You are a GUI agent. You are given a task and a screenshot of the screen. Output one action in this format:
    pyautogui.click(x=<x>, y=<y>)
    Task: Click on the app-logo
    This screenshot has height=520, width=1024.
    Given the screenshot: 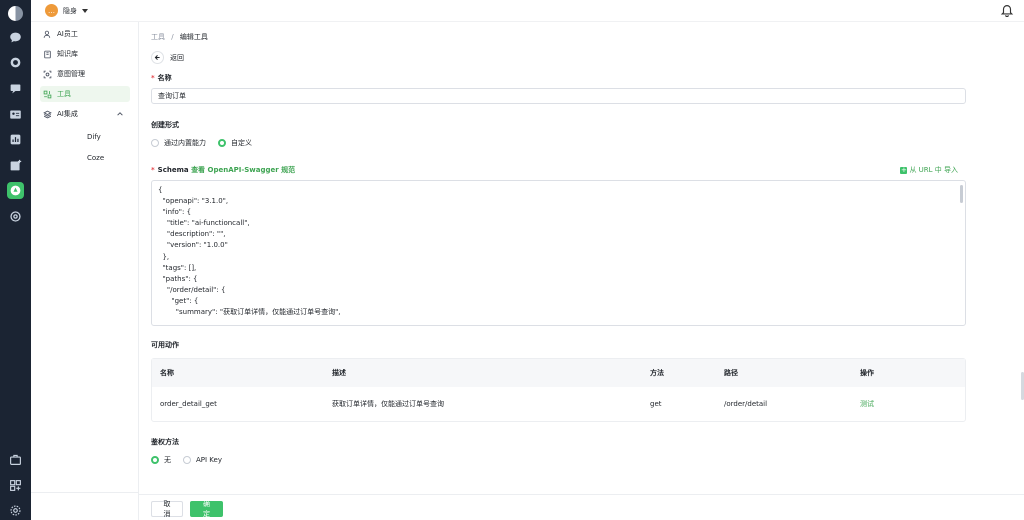 What is the action you would take?
    pyautogui.click(x=15, y=13)
    